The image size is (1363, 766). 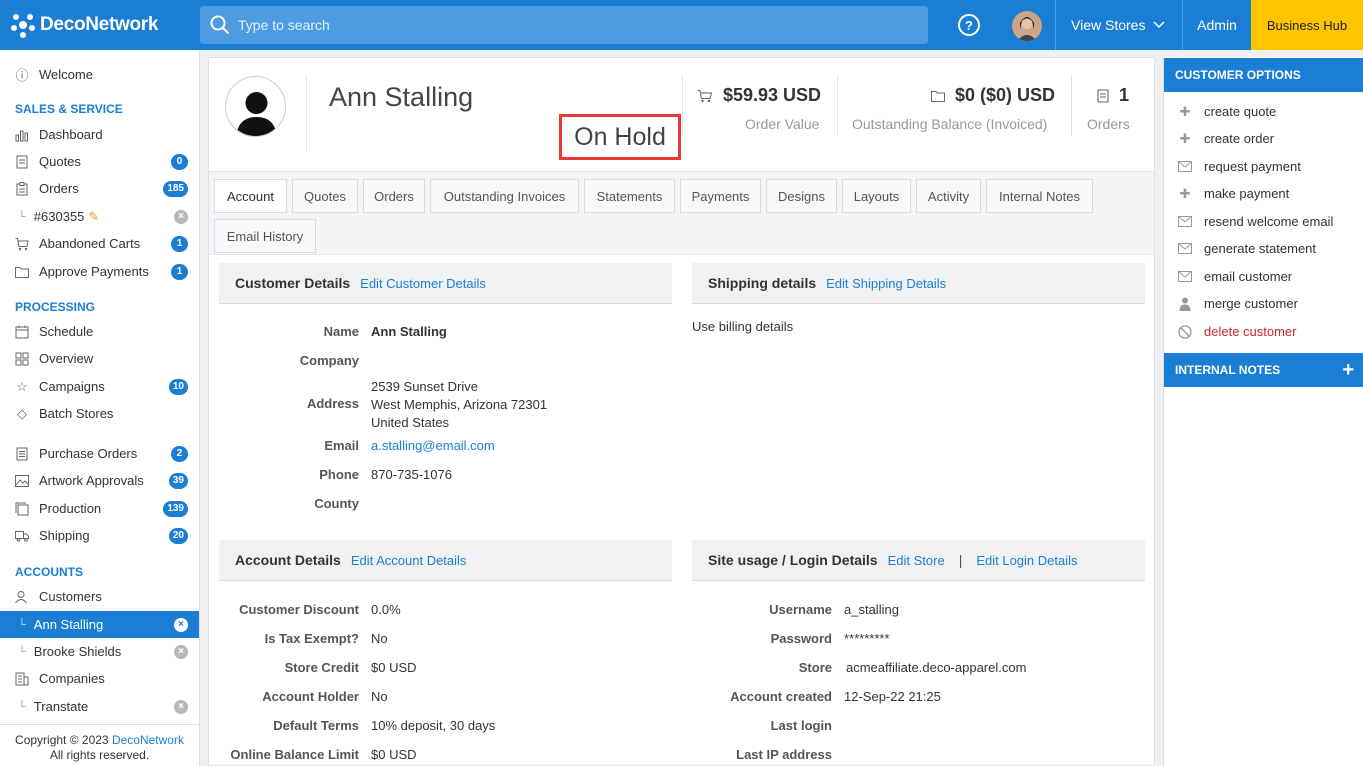 What do you see at coordinates (339, 474) in the screenshot?
I see `field-label: Phone` at bounding box center [339, 474].